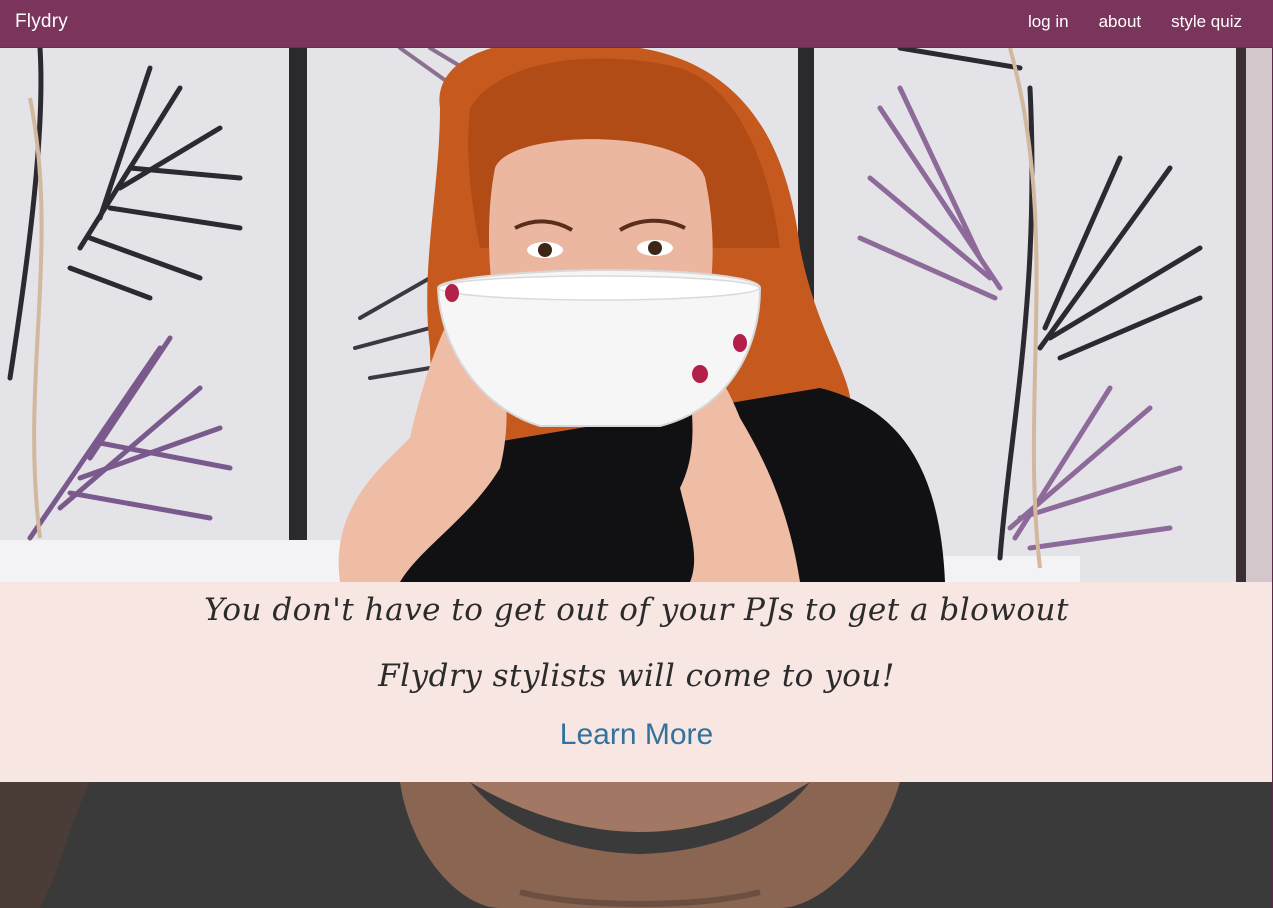  I want to click on top-navbar: Flydry log in about style quiz, so click(636, 24).